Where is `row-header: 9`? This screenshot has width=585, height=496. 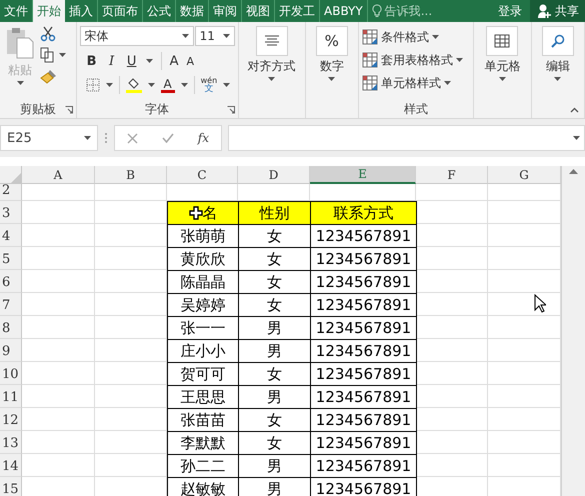 row-header: 9 is located at coordinates (11, 350).